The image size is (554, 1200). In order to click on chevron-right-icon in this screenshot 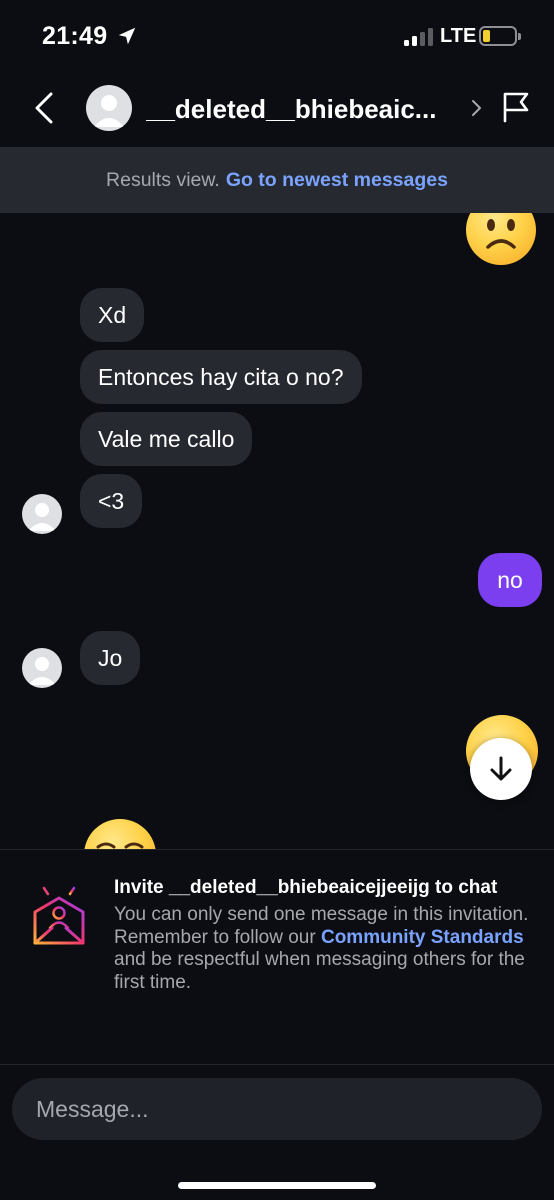, I will do `click(476, 108)`.